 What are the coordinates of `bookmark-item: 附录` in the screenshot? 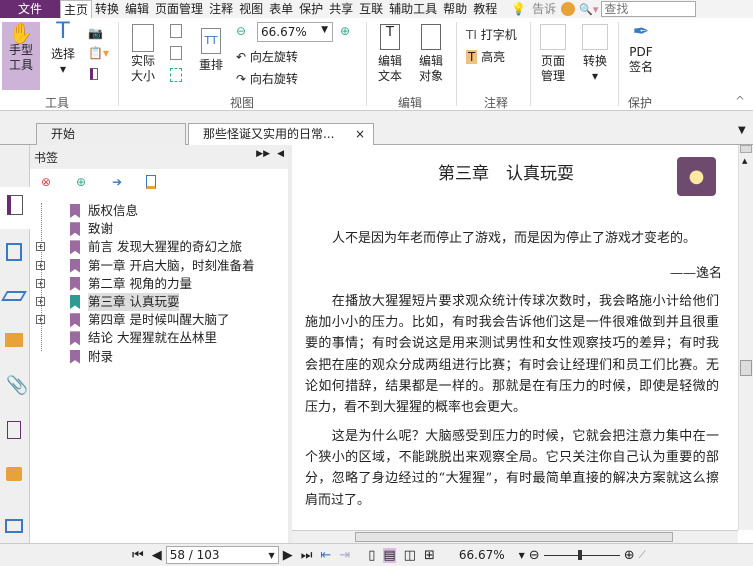 It's located at (91, 357).